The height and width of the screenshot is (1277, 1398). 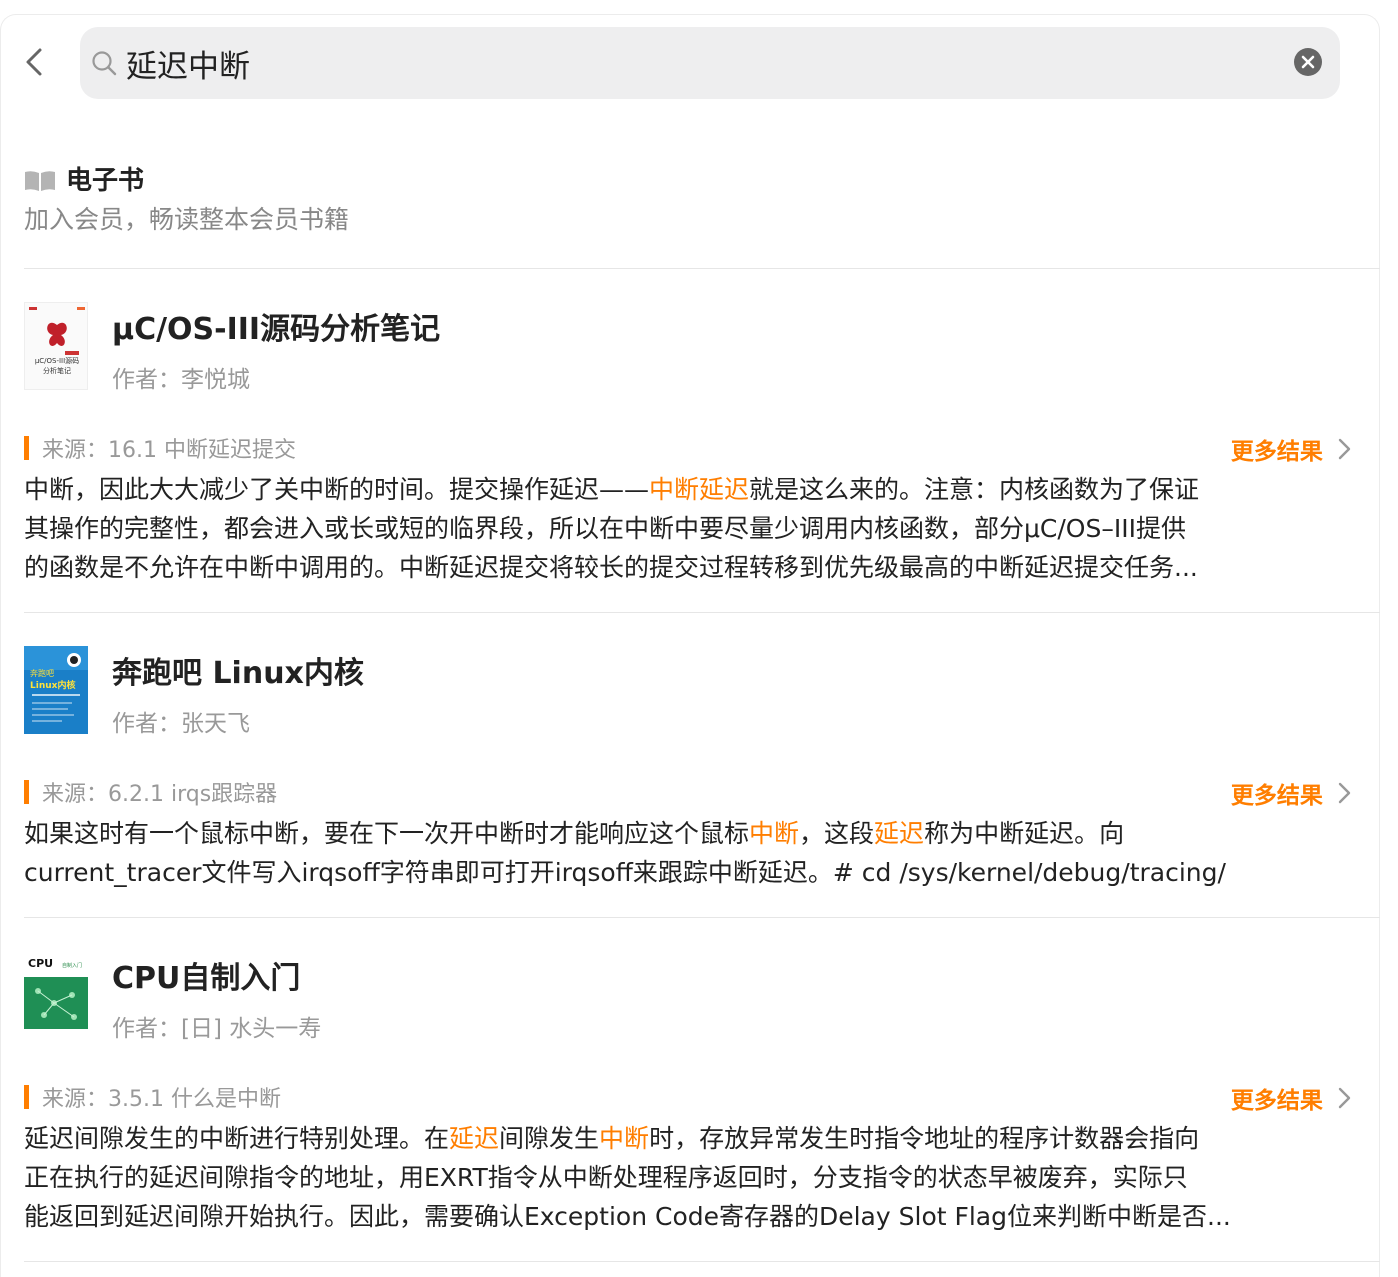 I want to click on chevron-left-icon, so click(x=34, y=62).